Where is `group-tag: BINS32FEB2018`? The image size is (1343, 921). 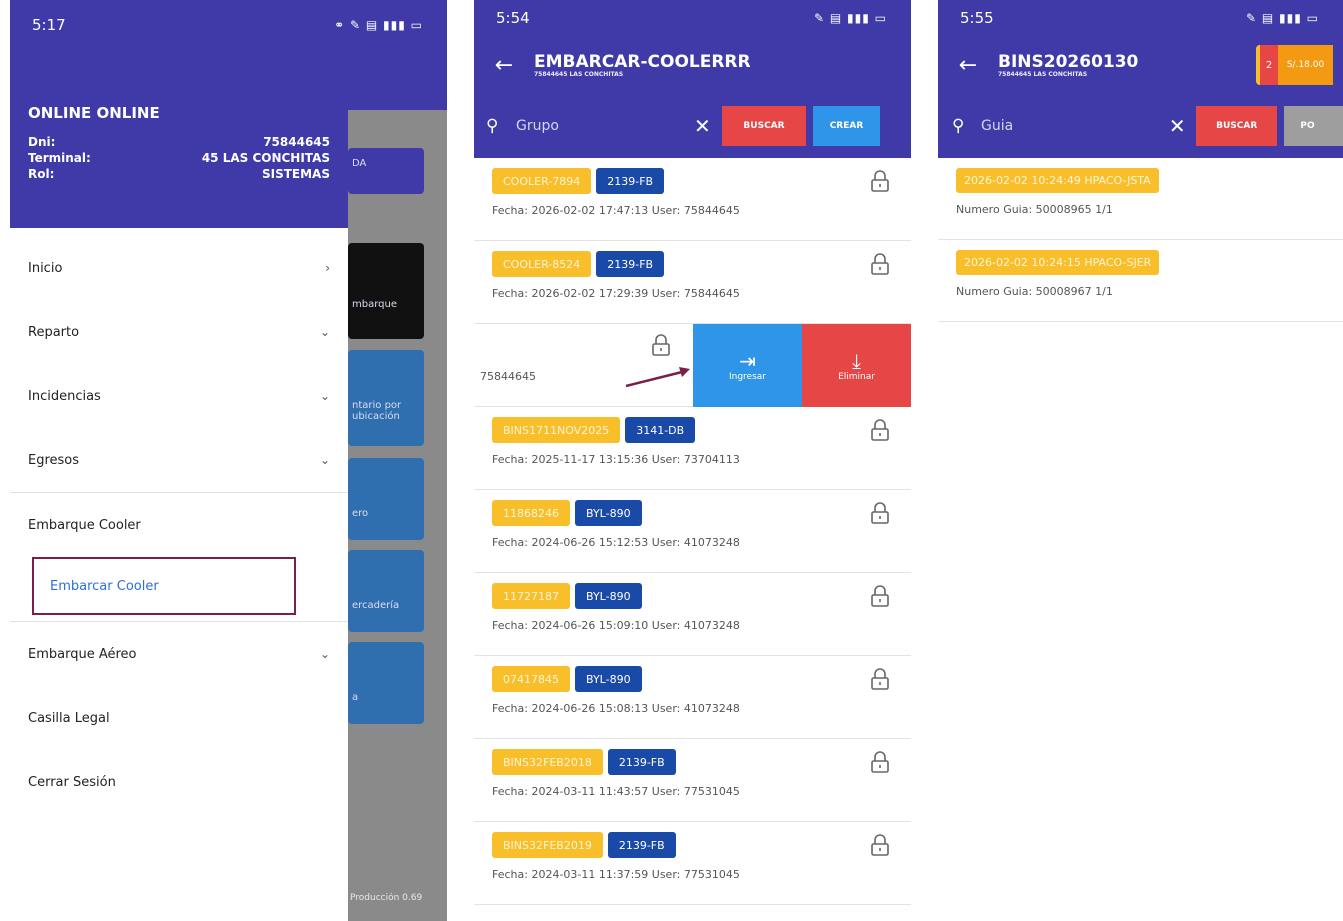
group-tag: BINS32FEB2018 is located at coordinates (547, 762).